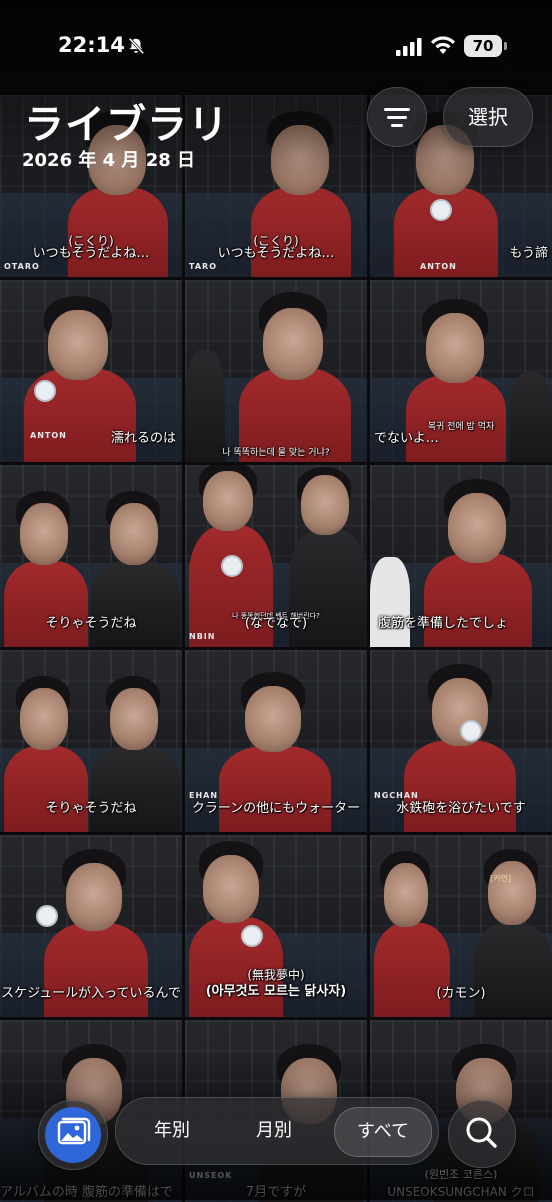  Describe the element at coordinates (500, 878) in the screenshot. I see `photo-tag: [커먼]` at that location.